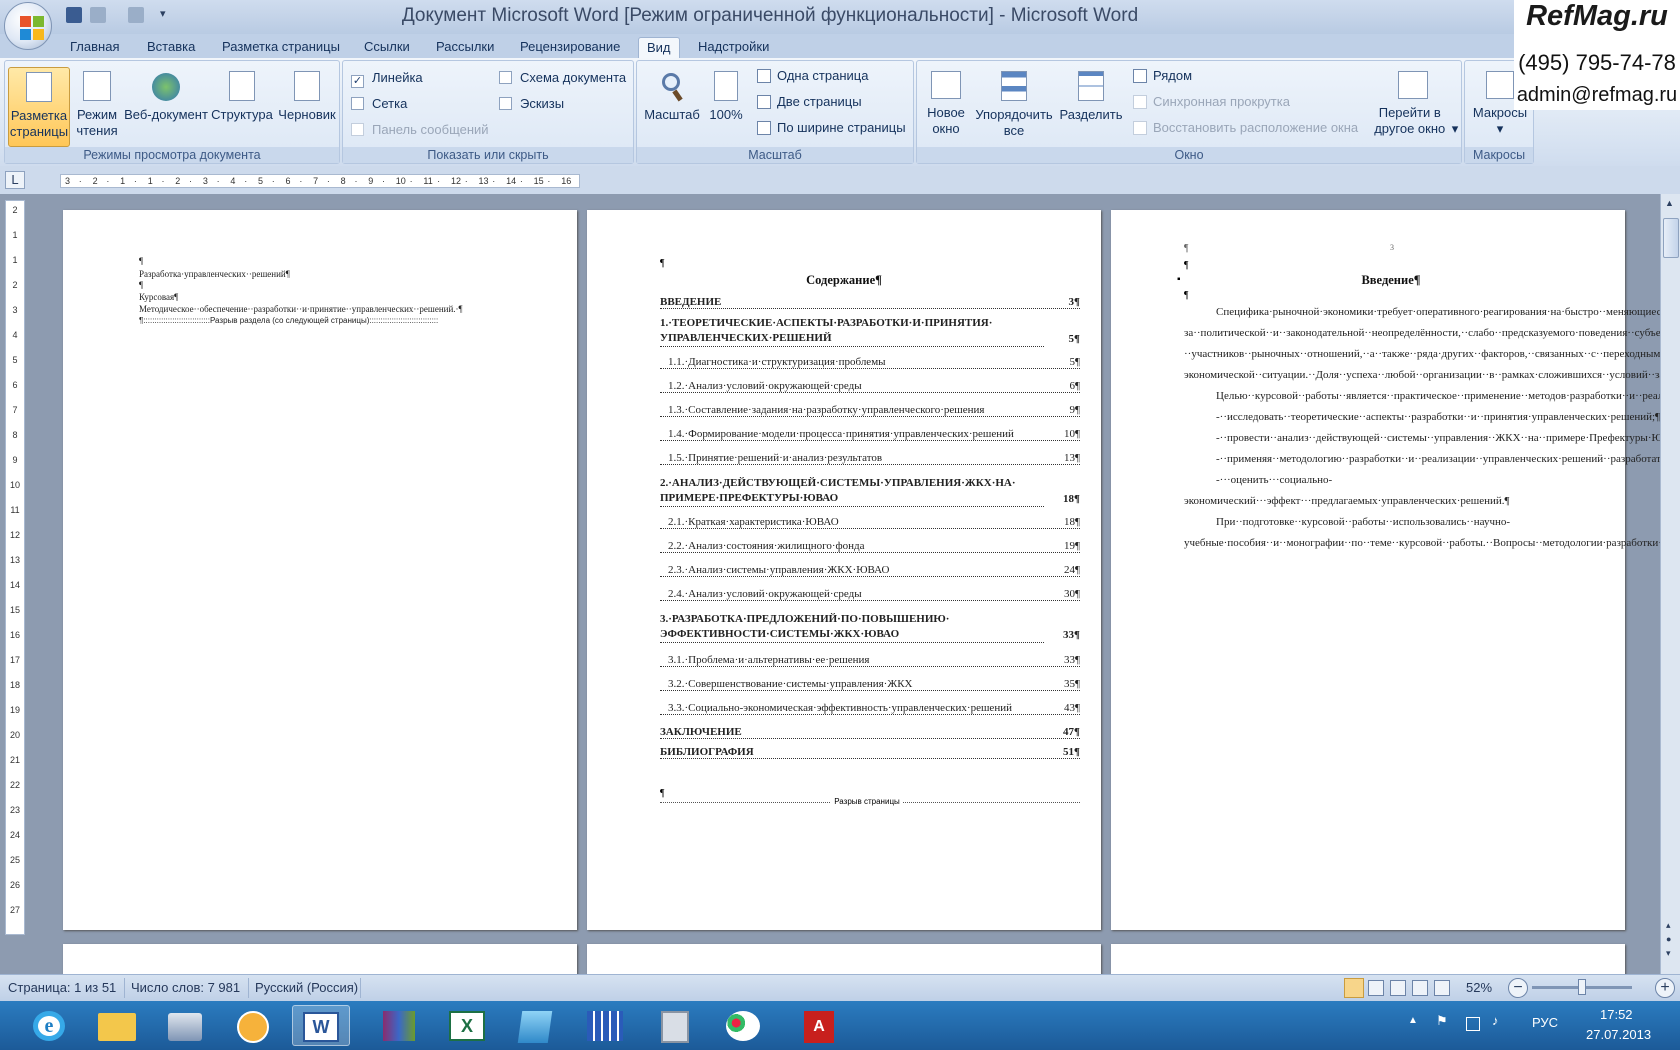 The width and height of the screenshot is (1680, 1050). Describe the element at coordinates (307, 95) in the screenshot. I see `draft-button: Черновик` at that location.